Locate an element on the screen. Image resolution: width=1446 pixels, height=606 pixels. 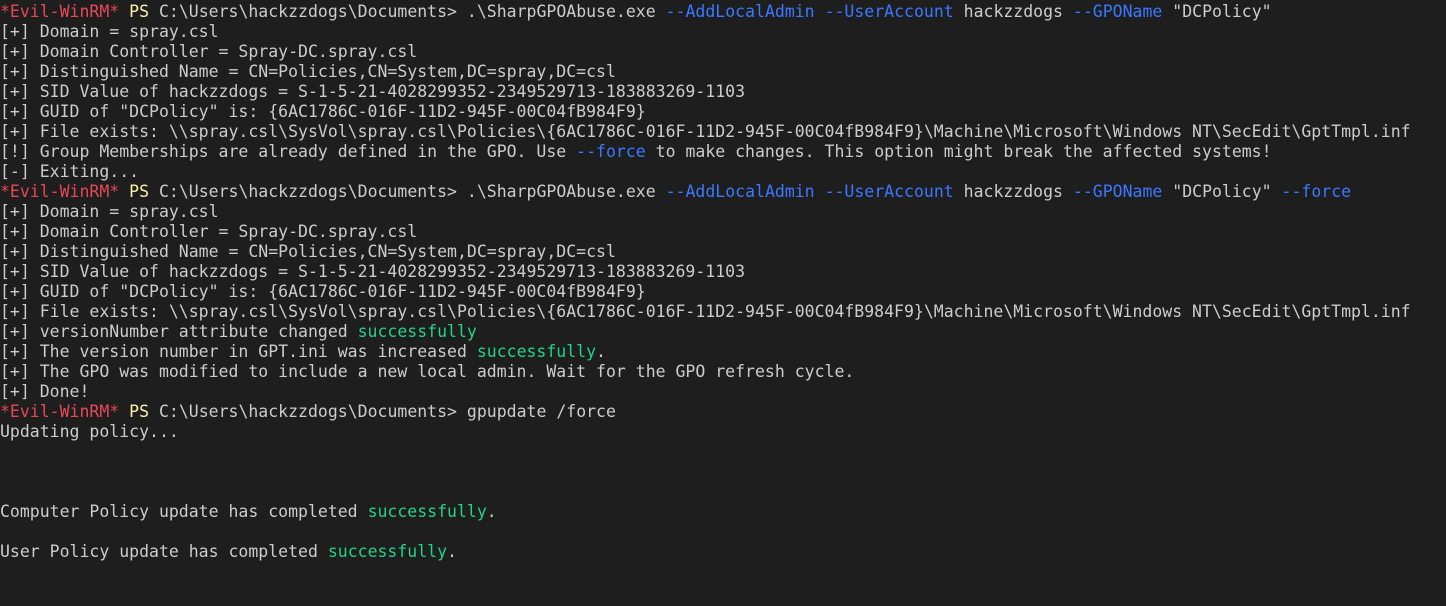
line-text: [+] Done! is located at coordinates (45, 391).